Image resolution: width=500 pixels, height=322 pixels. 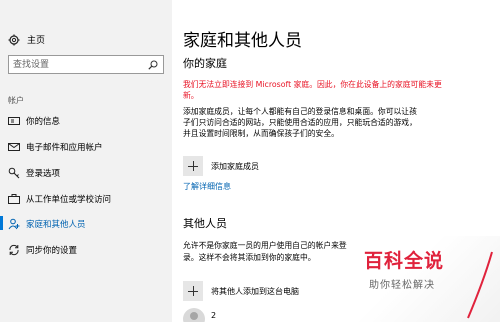 I want to click on add-other-user-label: 将其他人添加到这台电脑, so click(x=255, y=291).